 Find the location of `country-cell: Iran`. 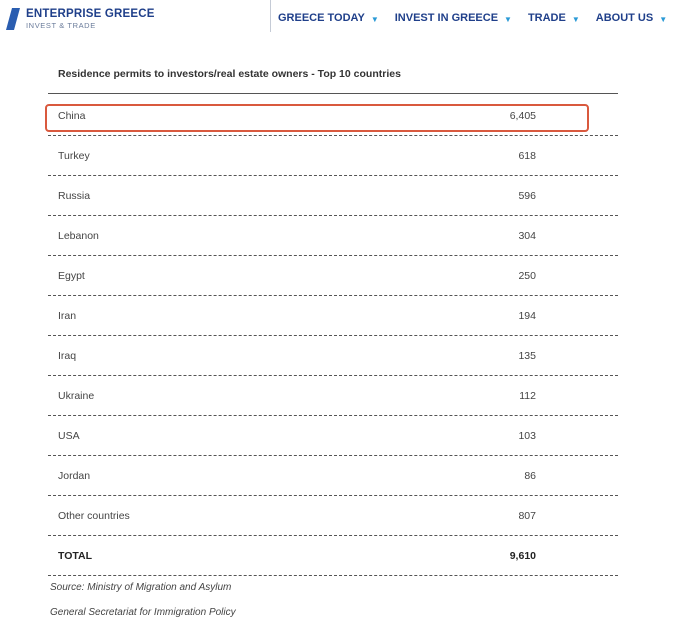

country-cell: Iran is located at coordinates (67, 316).